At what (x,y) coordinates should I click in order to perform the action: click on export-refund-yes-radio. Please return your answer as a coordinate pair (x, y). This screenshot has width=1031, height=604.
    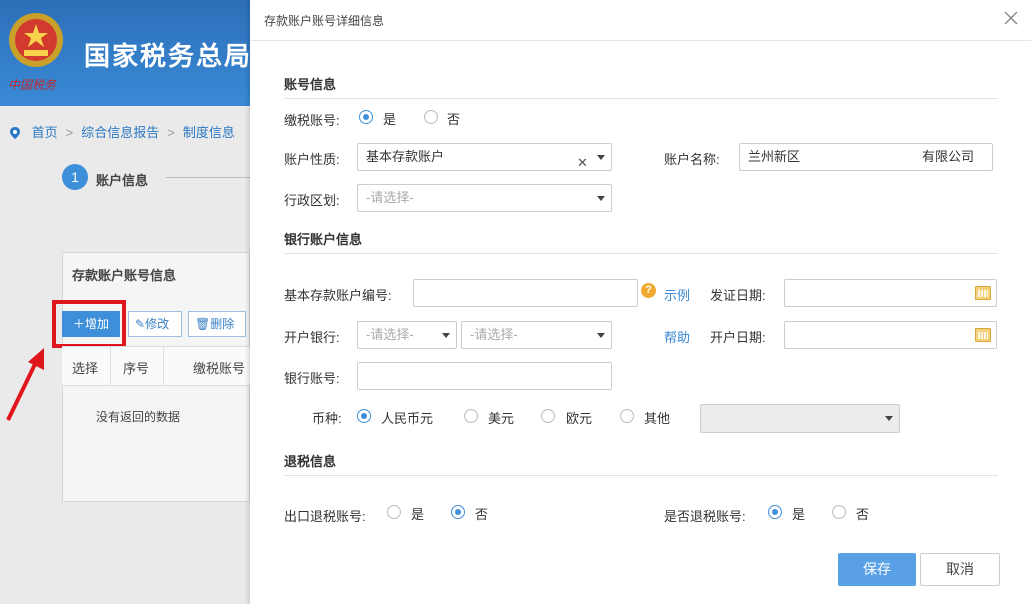
    Looking at the image, I should click on (394, 512).